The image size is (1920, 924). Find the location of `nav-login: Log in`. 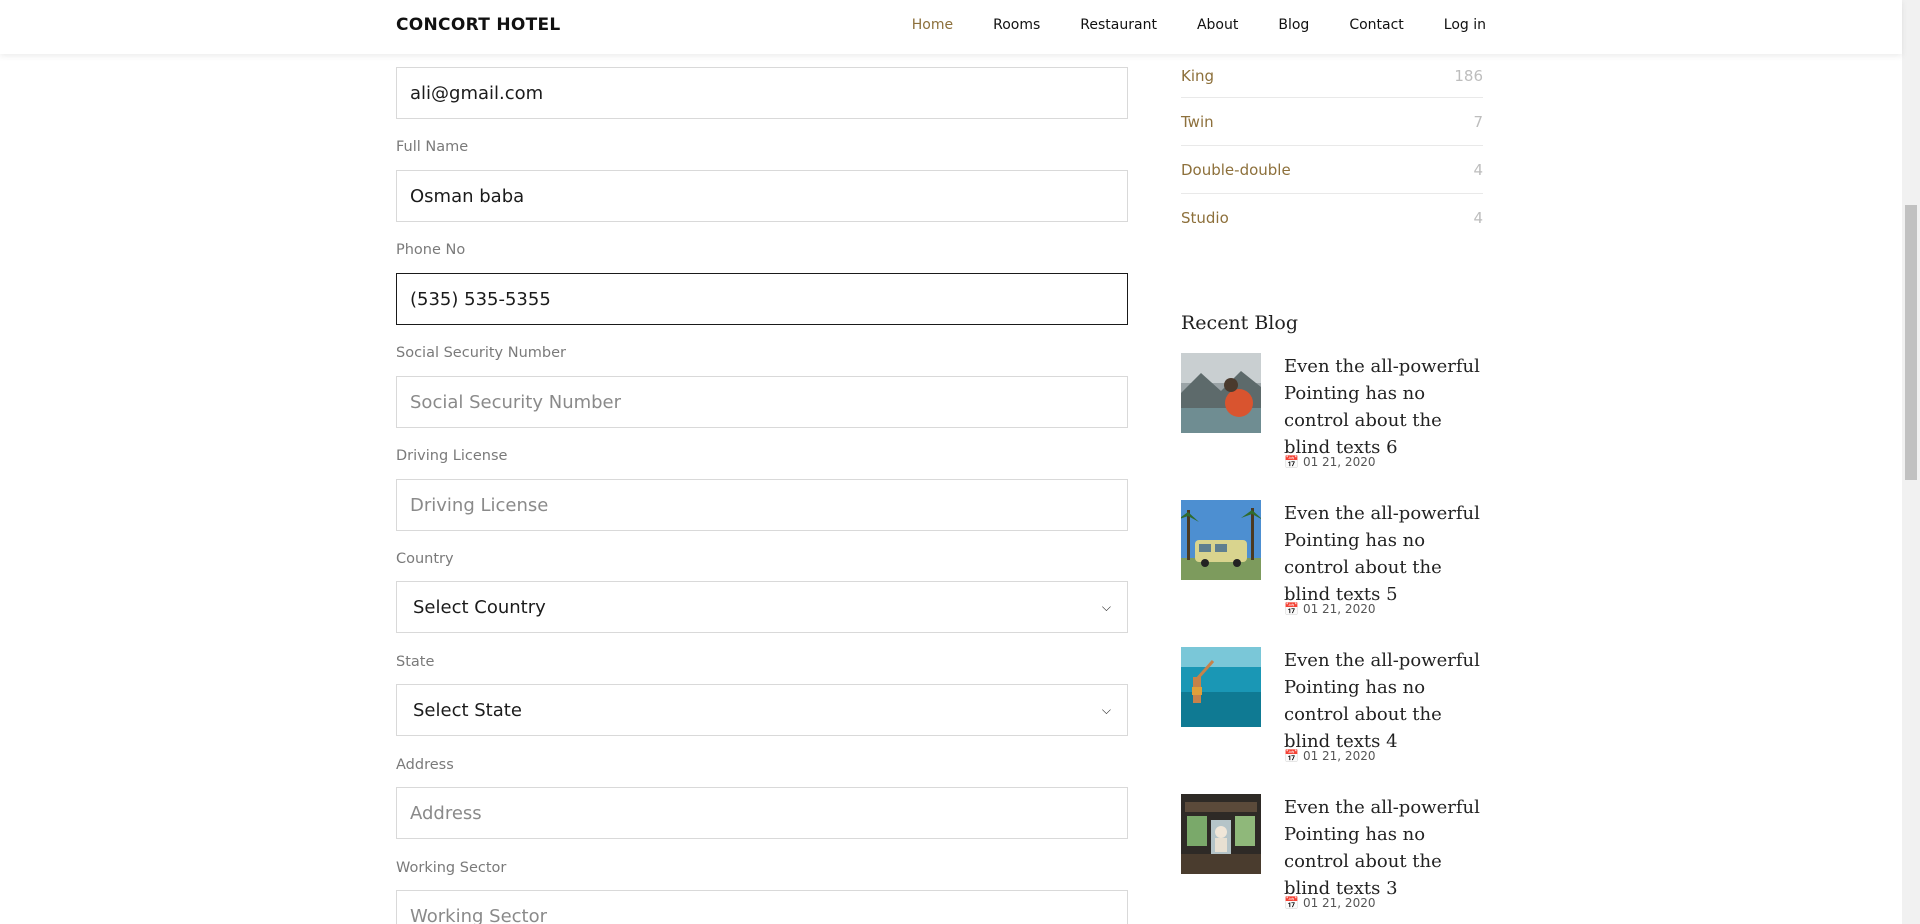

nav-login: Log in is located at coordinates (1465, 25).